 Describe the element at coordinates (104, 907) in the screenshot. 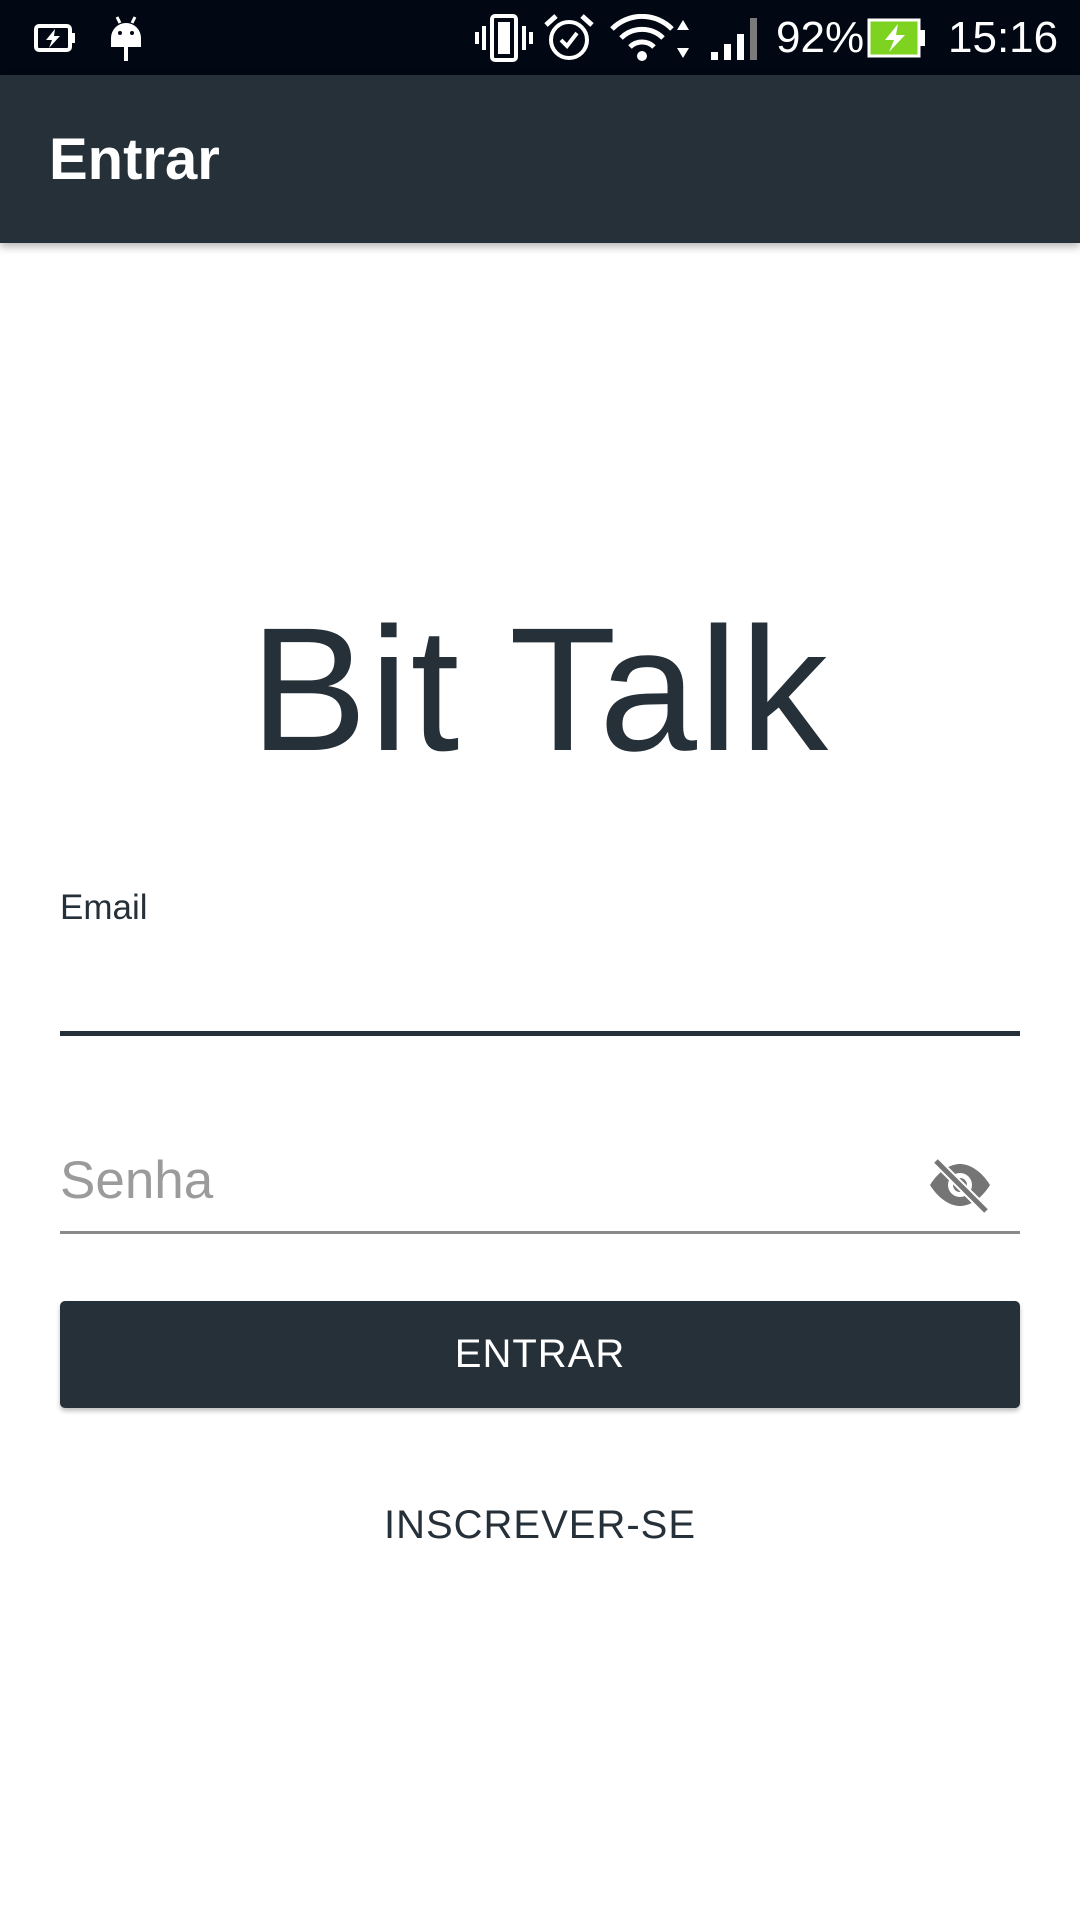

I see `email-label: Email` at that location.